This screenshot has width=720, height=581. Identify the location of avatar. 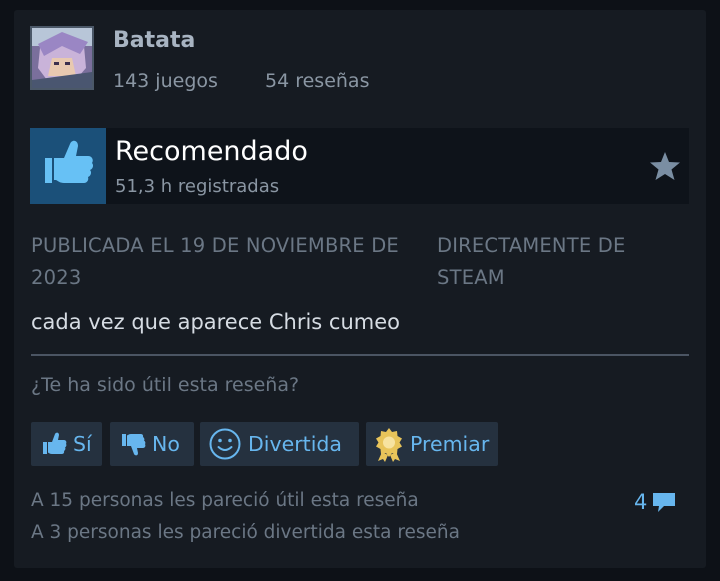
(62, 58).